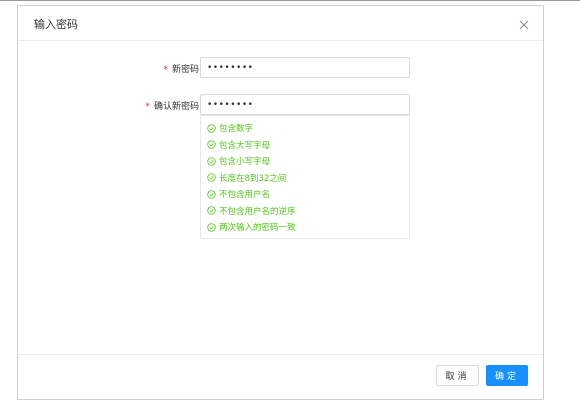  I want to click on confirm-password-input, so click(305, 104).